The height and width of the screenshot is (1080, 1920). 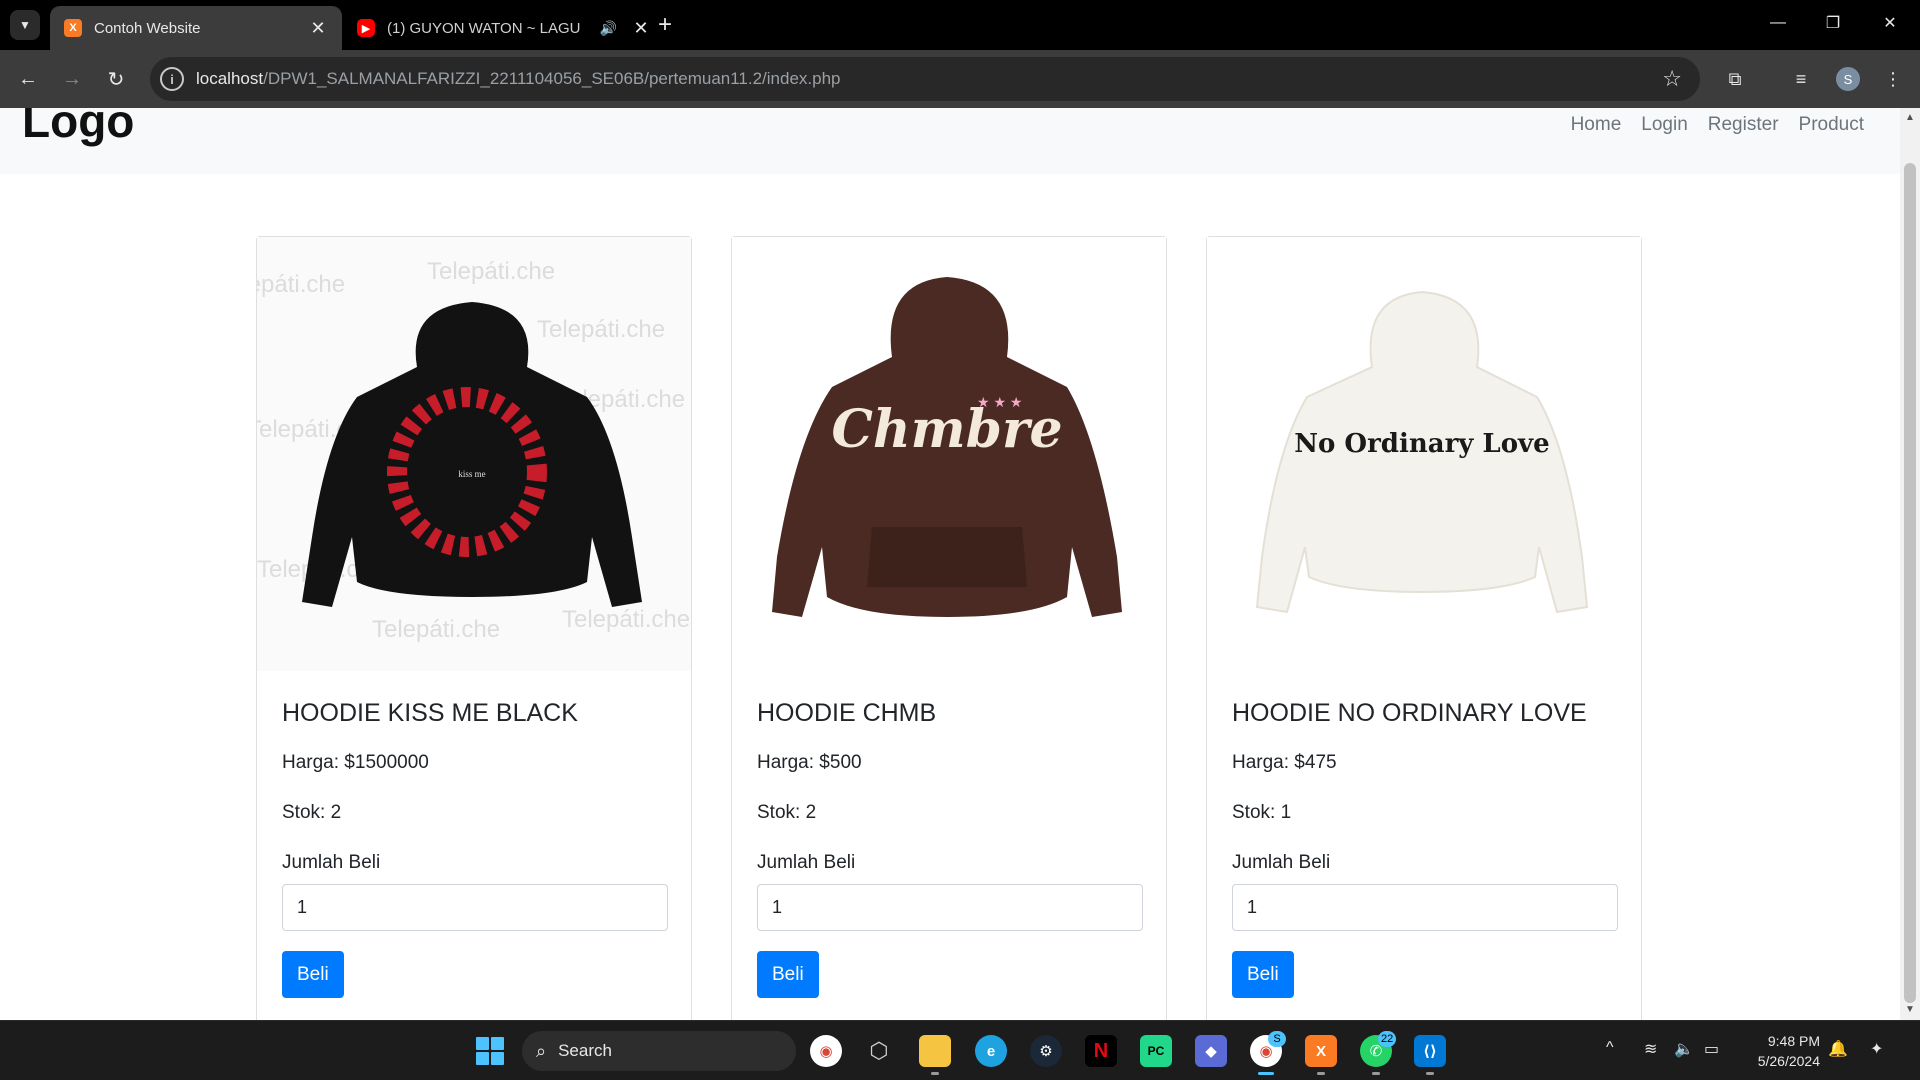 I want to click on notification-bell-icon: 🔔, so click(x=1838, y=1049).